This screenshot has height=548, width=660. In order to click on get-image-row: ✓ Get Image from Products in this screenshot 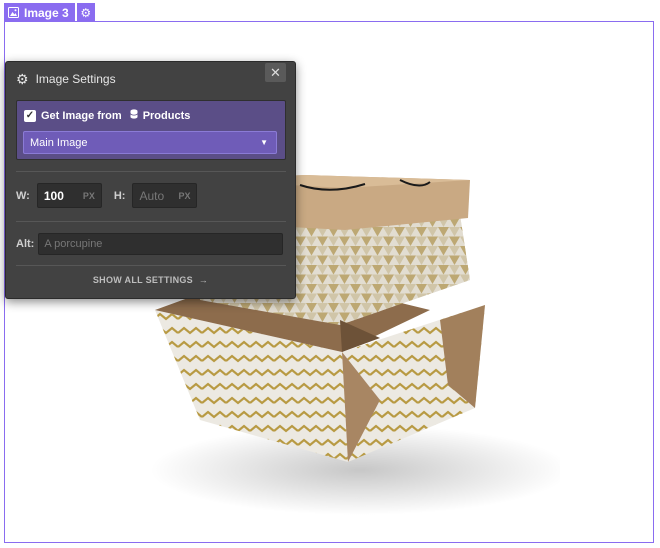, I will do `click(107, 115)`.